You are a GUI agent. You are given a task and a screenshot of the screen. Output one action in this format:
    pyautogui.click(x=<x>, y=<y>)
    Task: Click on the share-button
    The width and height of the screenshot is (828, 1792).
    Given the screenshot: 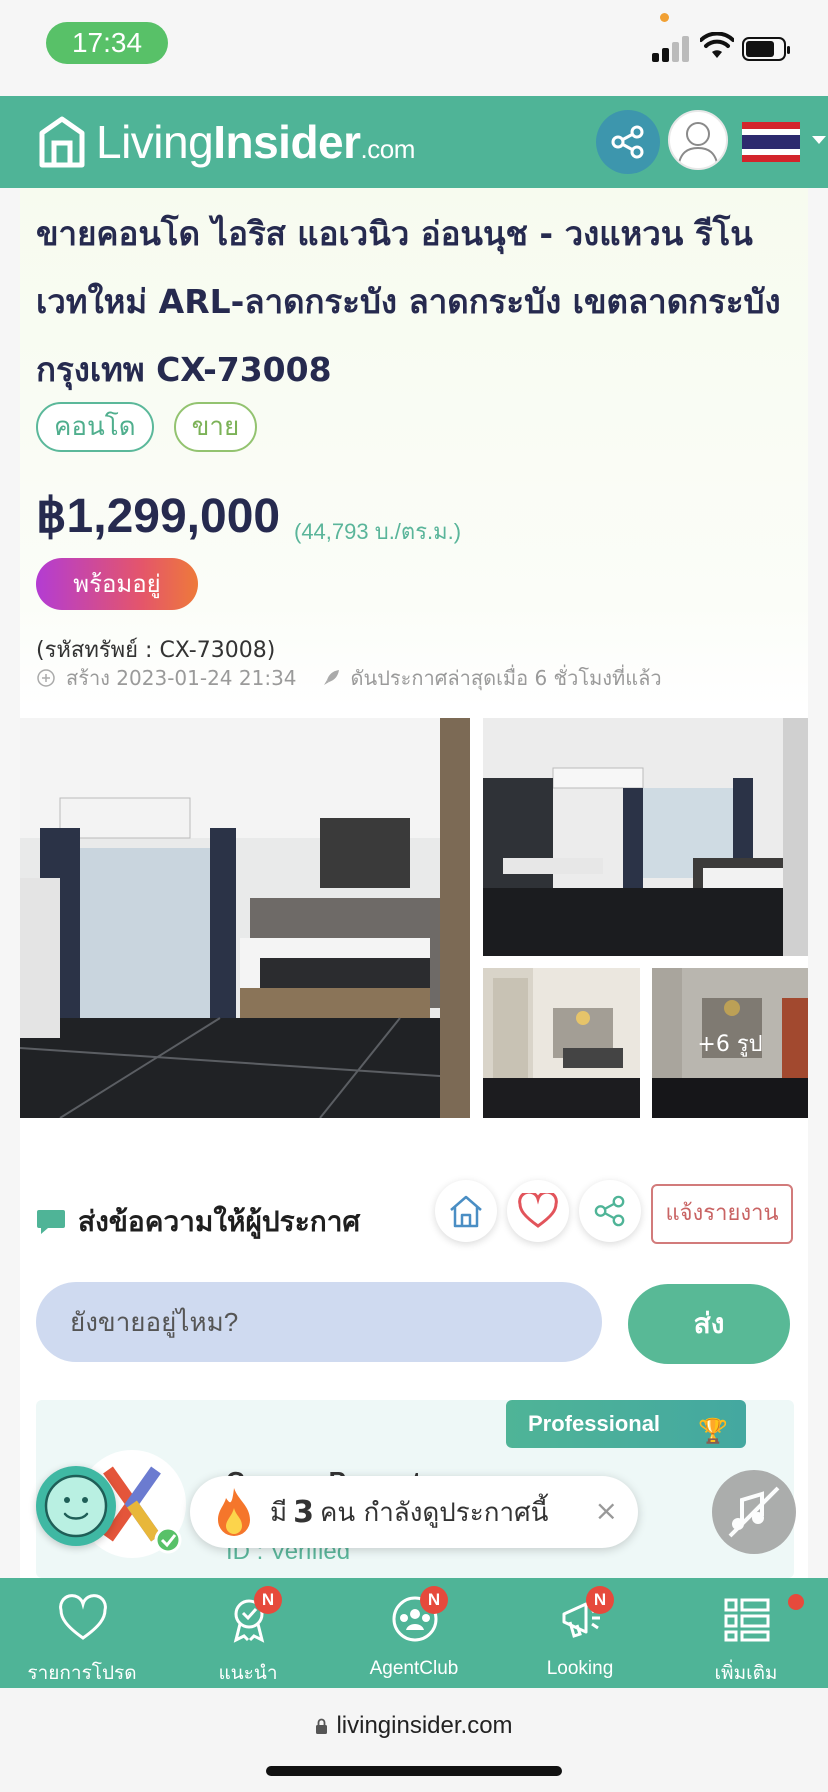 What is the action you would take?
    pyautogui.click(x=610, y=1211)
    